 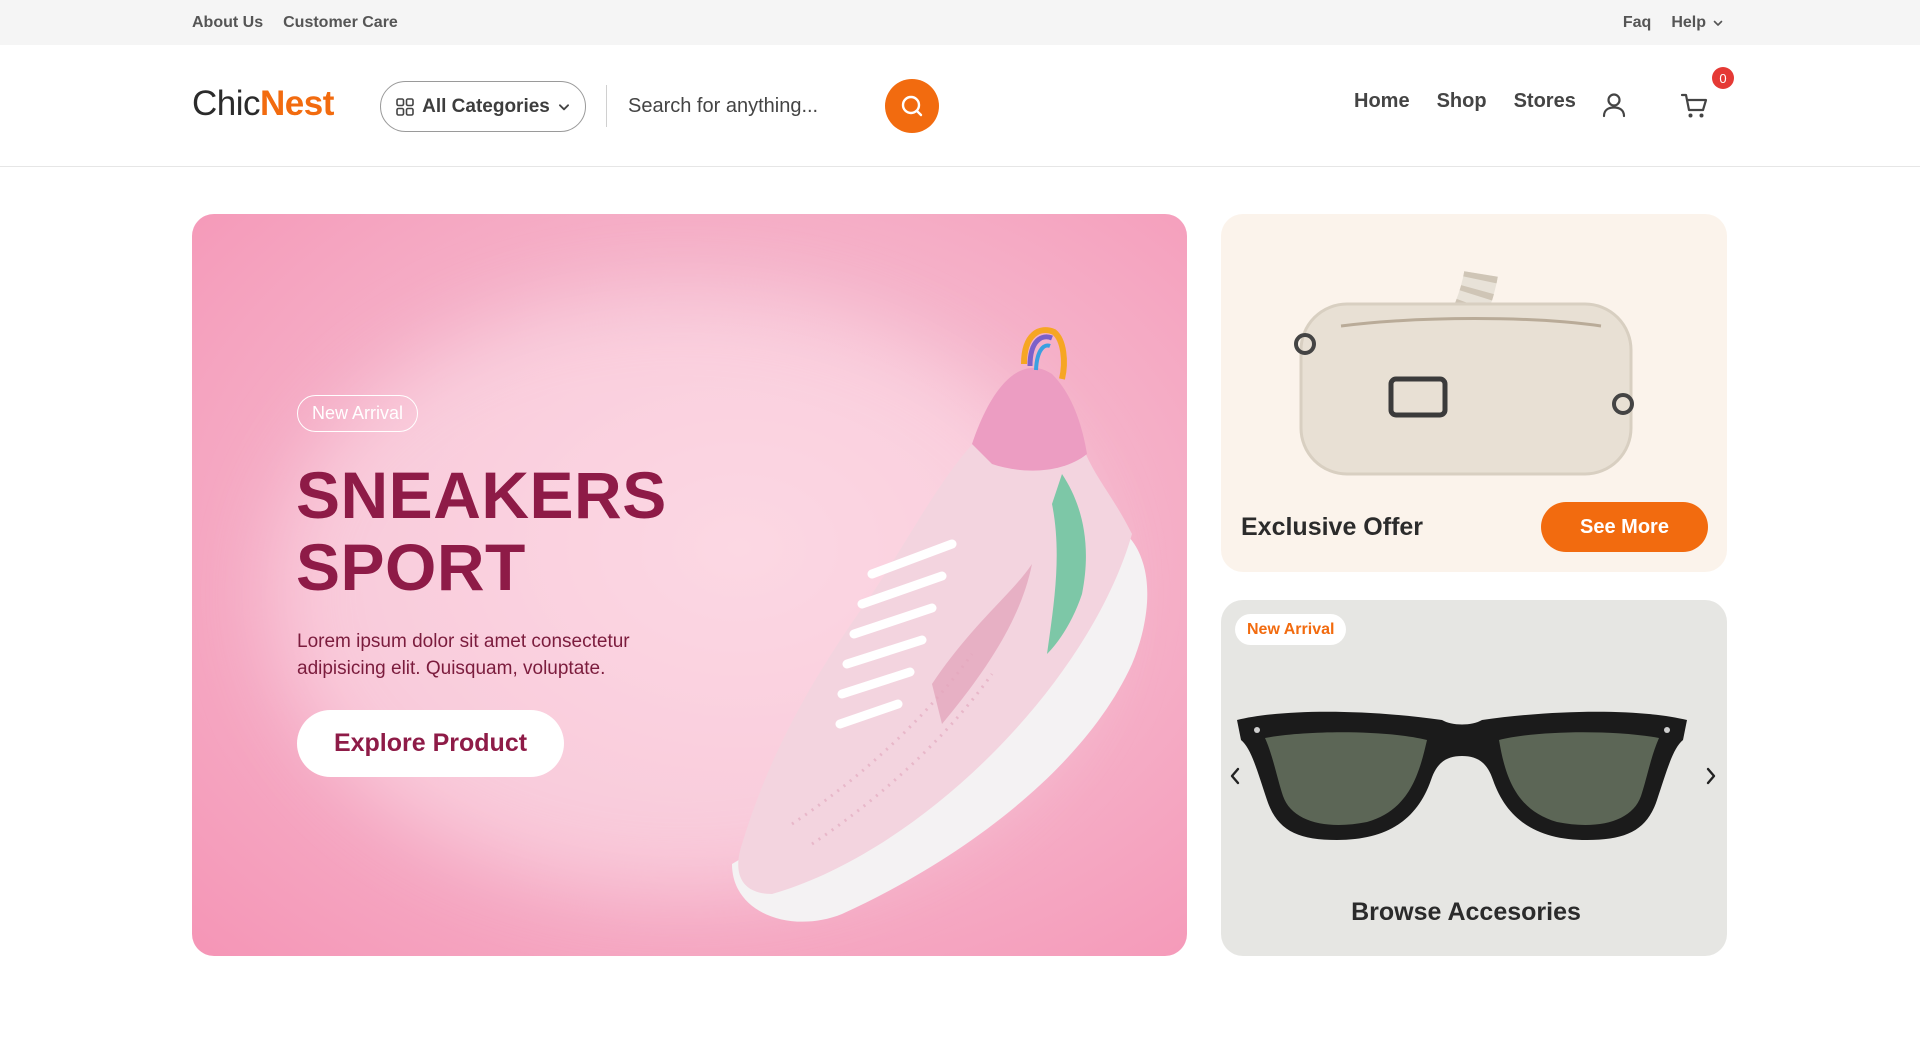 I want to click on exclusive-offer-card: Exclusive Offer See More, so click(x=1474, y=393).